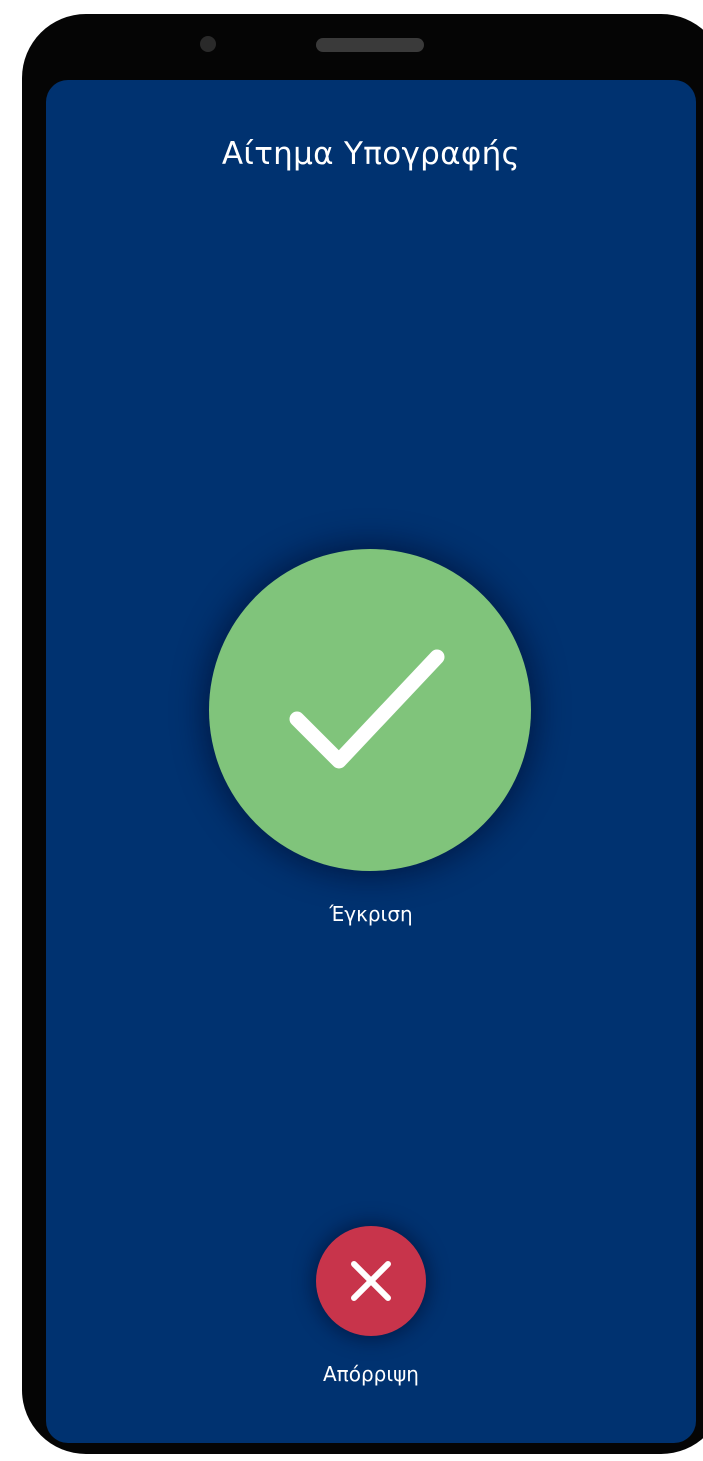 This screenshot has width=703, height=1461. What do you see at coordinates (371, 1374) in the screenshot?
I see `reject-label: Απόρριψη` at bounding box center [371, 1374].